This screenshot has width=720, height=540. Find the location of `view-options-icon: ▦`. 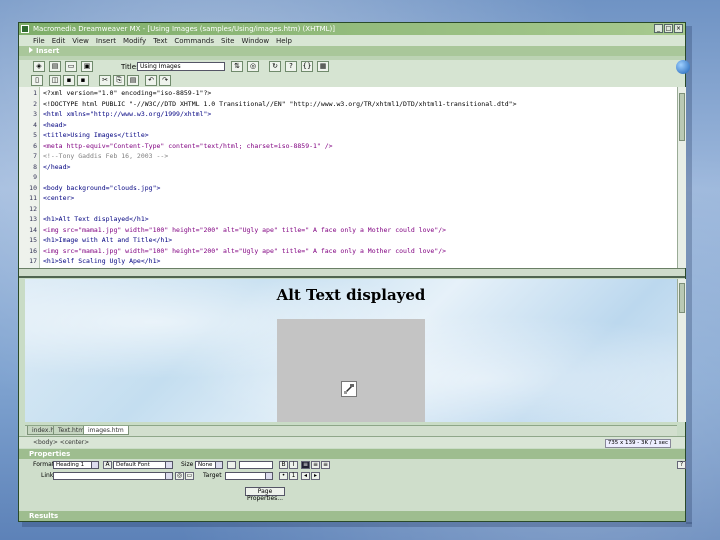

view-options-icon: ▦ is located at coordinates (323, 66).